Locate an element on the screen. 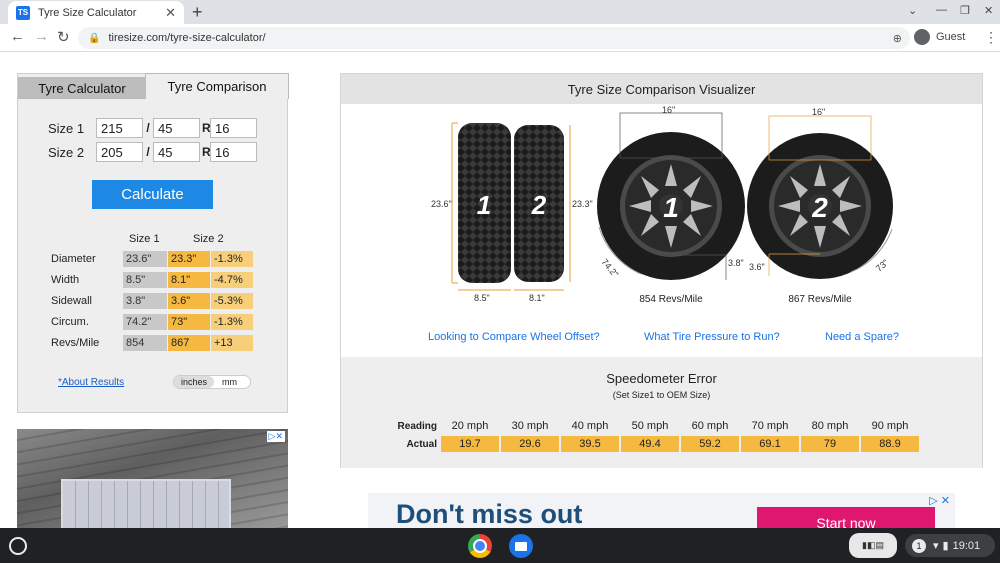 This screenshot has width=1000, height=563. size1-rim-input: 16 is located at coordinates (233, 128).